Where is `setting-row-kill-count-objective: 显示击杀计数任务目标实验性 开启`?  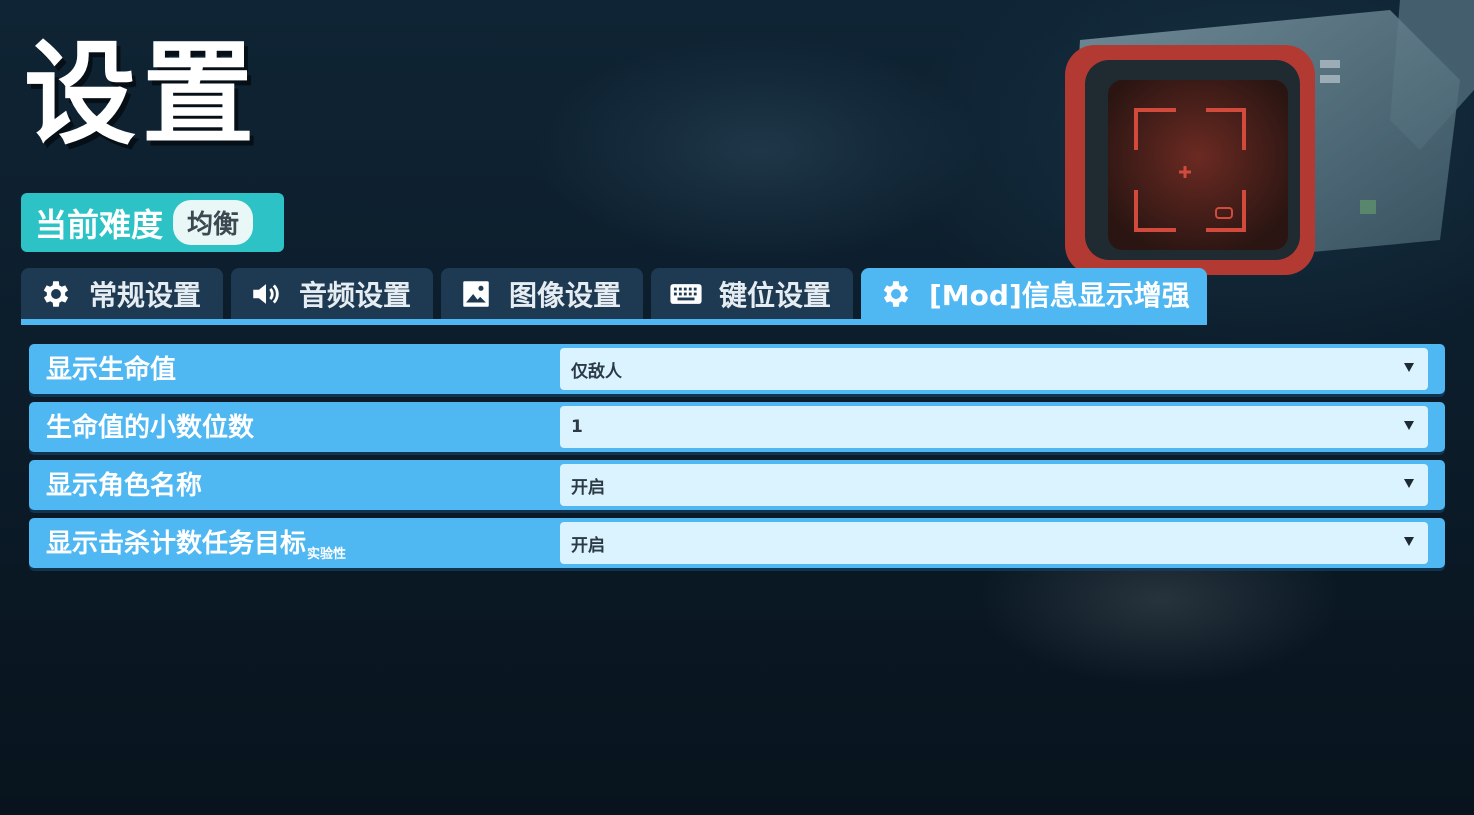 setting-row-kill-count-objective: 显示击杀计数任务目标实验性 开启 is located at coordinates (737, 543).